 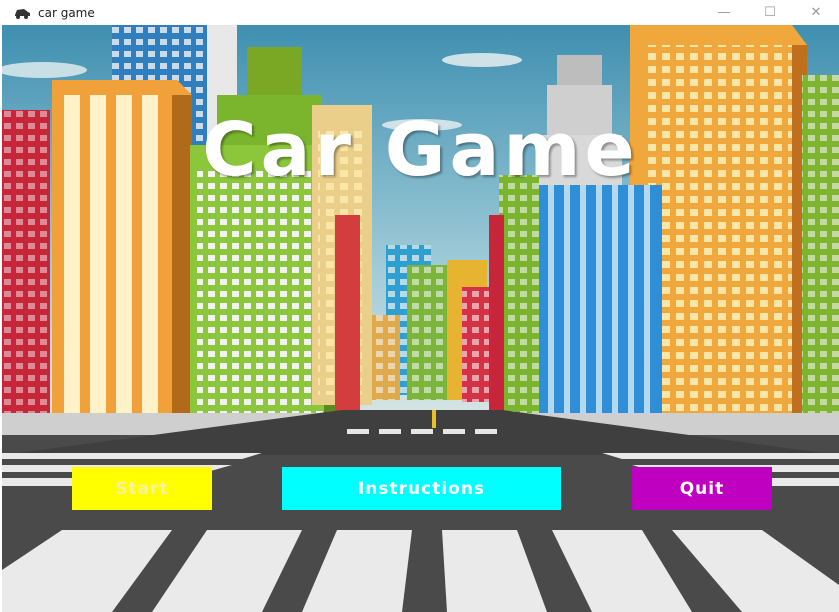 I want to click on close-button: ✕, so click(x=816, y=12).